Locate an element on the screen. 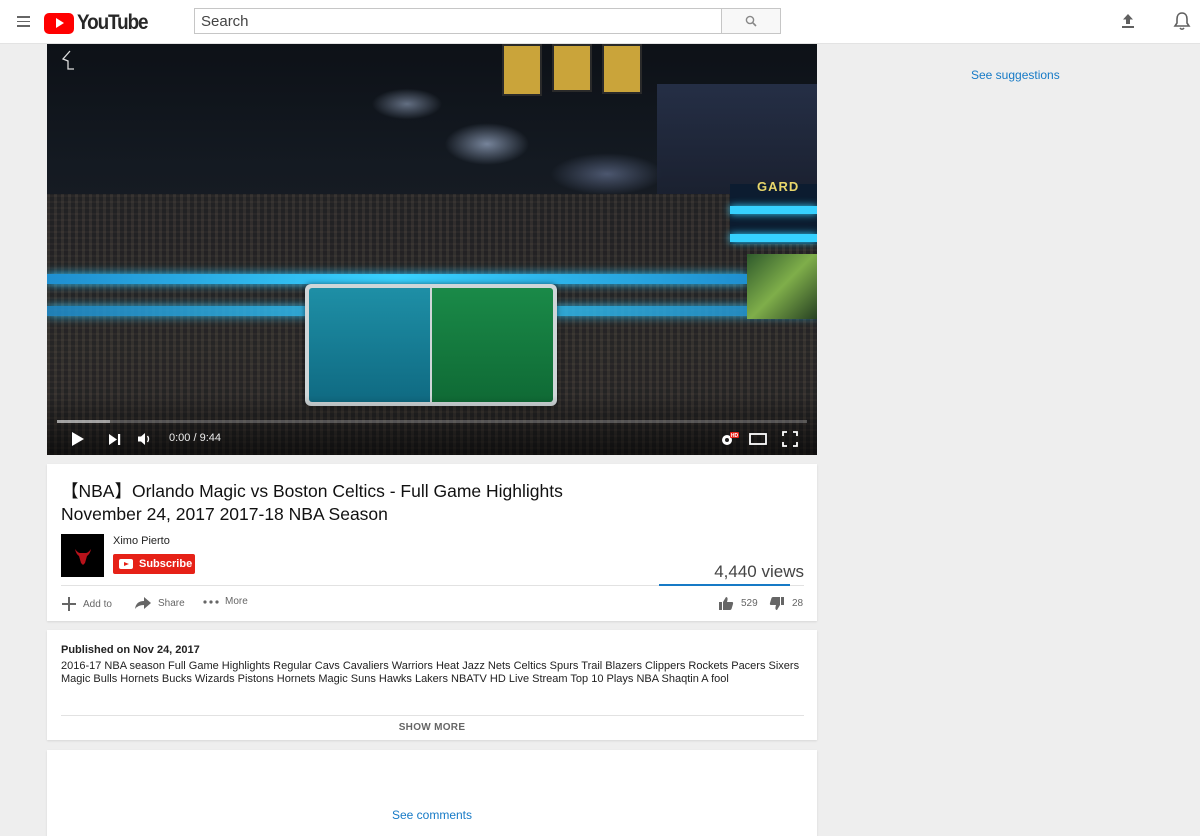  share-icon is located at coordinates (143, 603).